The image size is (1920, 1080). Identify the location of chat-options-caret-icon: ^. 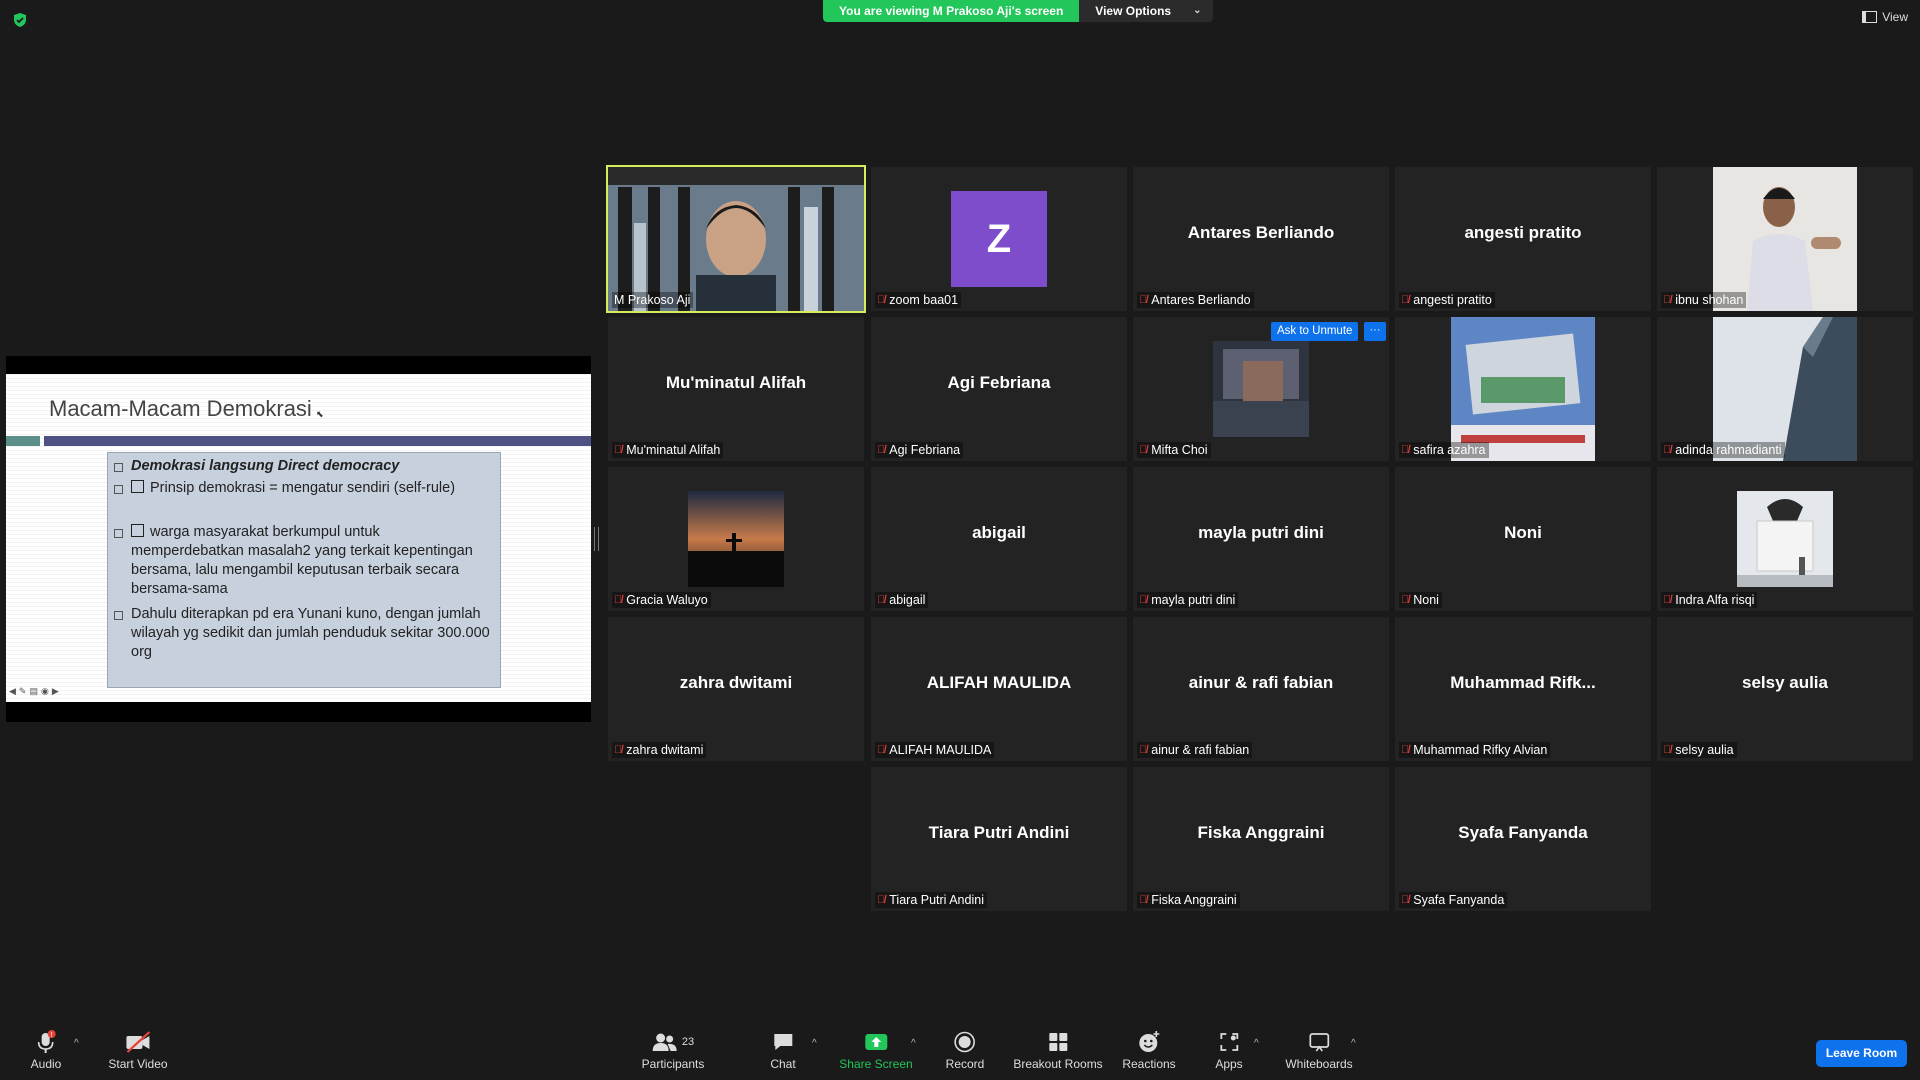
(814, 1043).